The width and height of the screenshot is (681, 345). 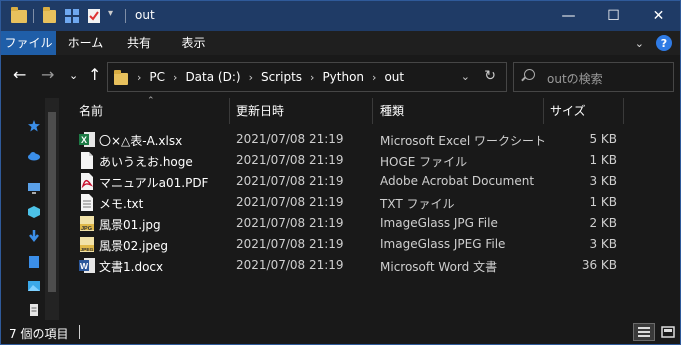 What do you see at coordinates (34, 156) in the screenshot?
I see `onedrive-icon` at bounding box center [34, 156].